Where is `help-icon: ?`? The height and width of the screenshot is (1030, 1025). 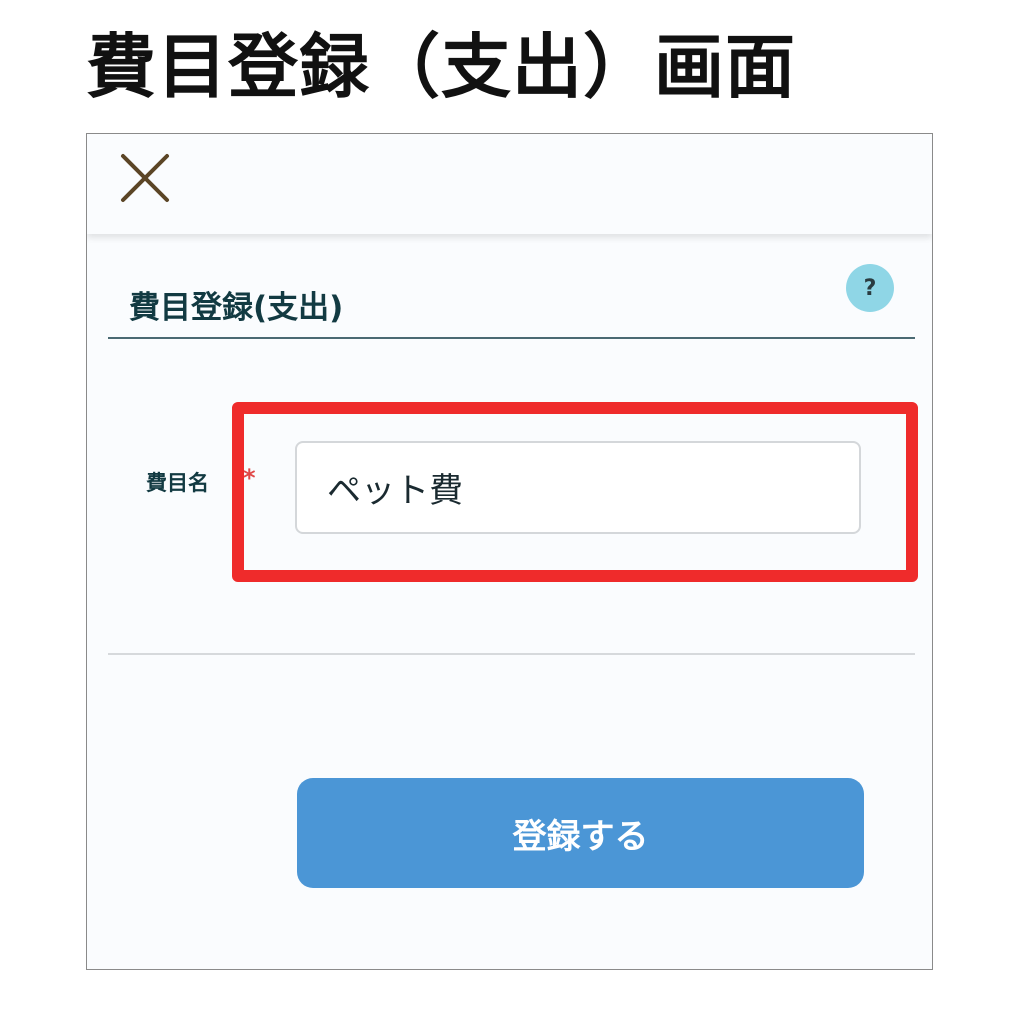 help-icon: ? is located at coordinates (870, 288).